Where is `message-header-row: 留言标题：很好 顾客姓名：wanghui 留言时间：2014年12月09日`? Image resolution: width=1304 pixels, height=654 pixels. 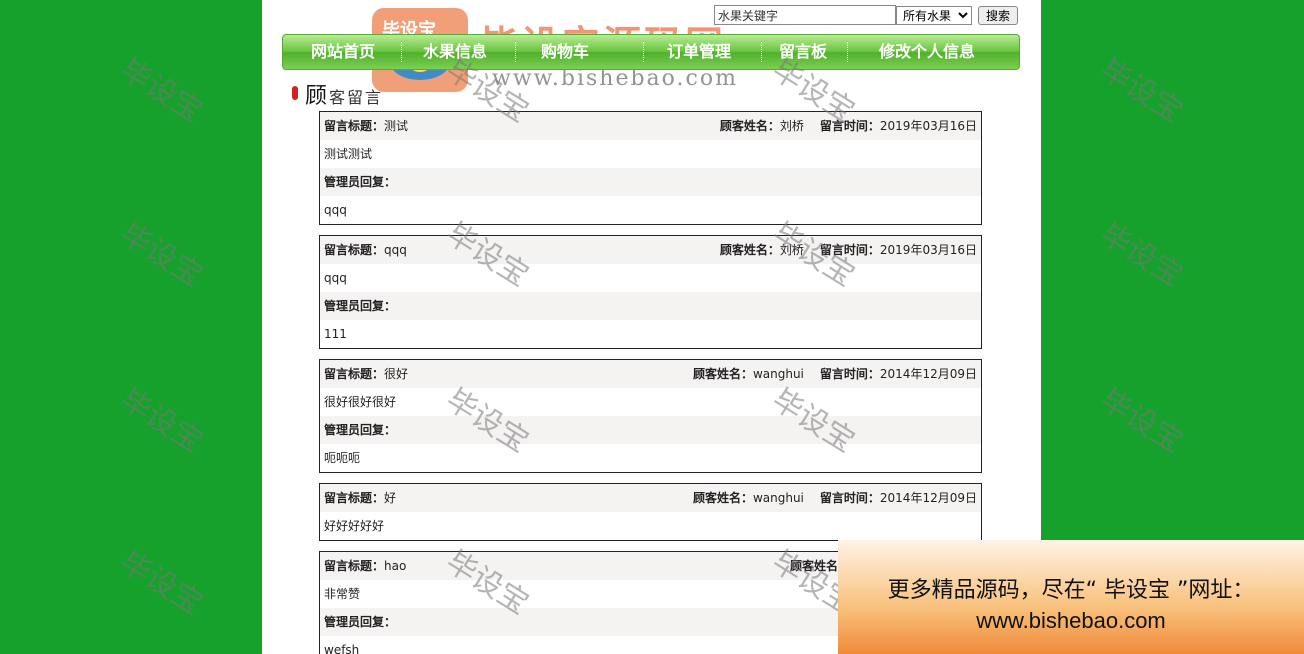
message-header-row: 留言标题：很好 顾客姓名：wanghui 留言时间：2014年12月09日 is located at coordinates (650, 374).